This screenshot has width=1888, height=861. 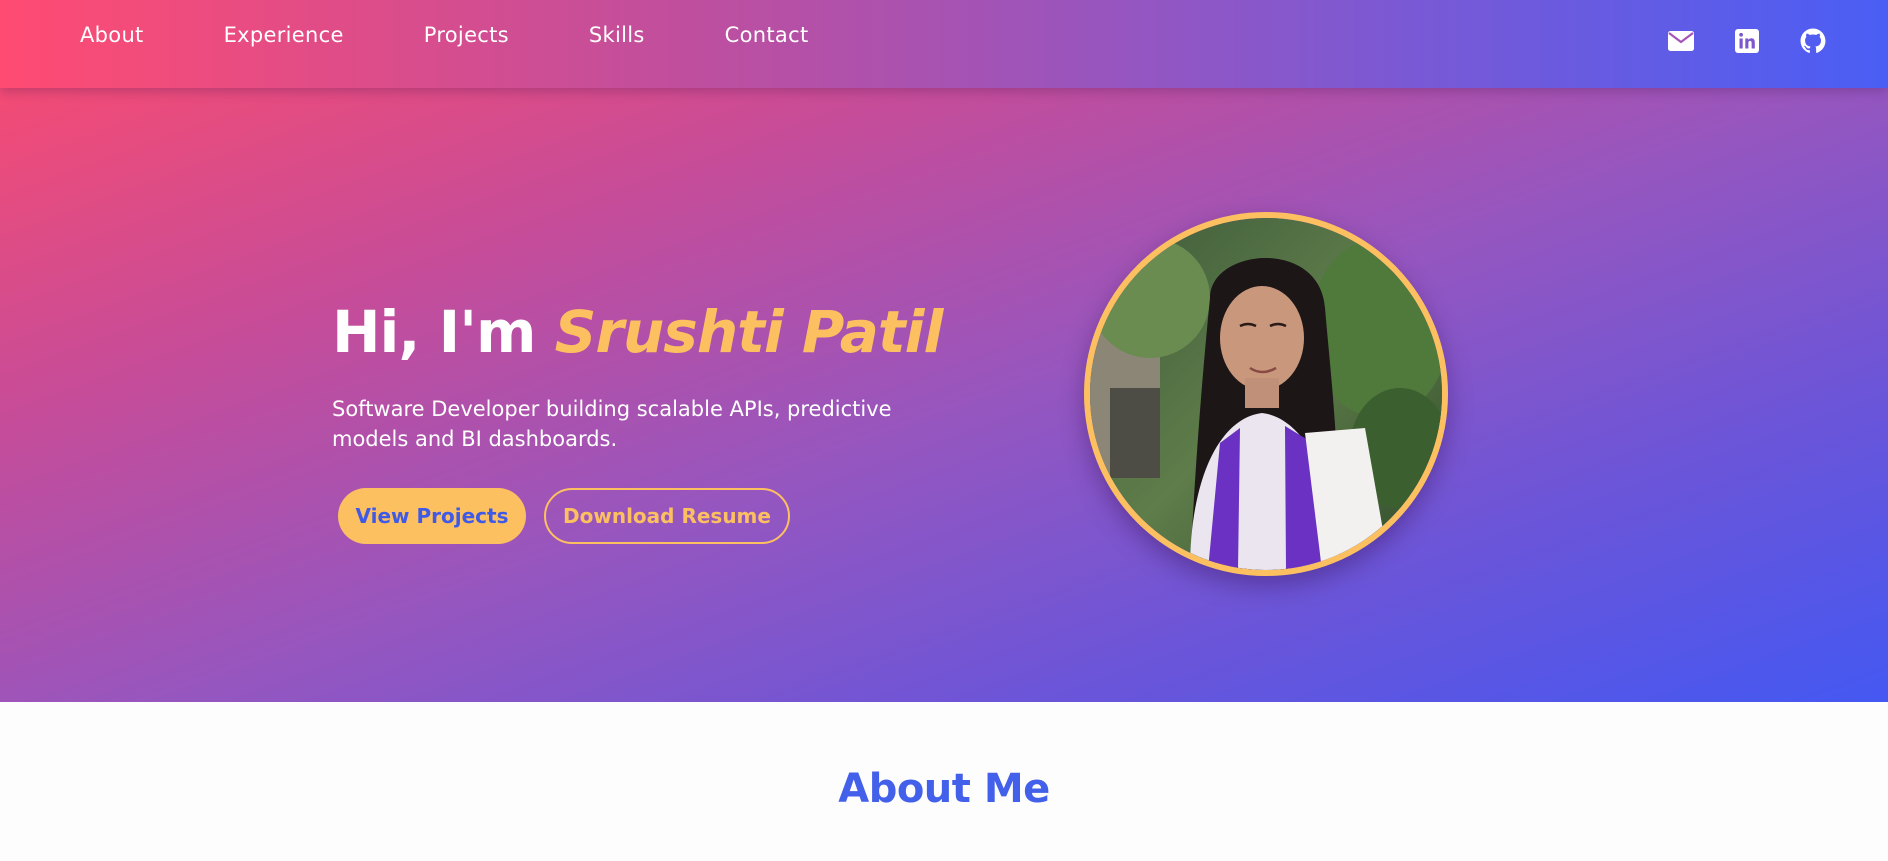 I want to click on hero-buttons: View Projects Download Resume, so click(x=564, y=516).